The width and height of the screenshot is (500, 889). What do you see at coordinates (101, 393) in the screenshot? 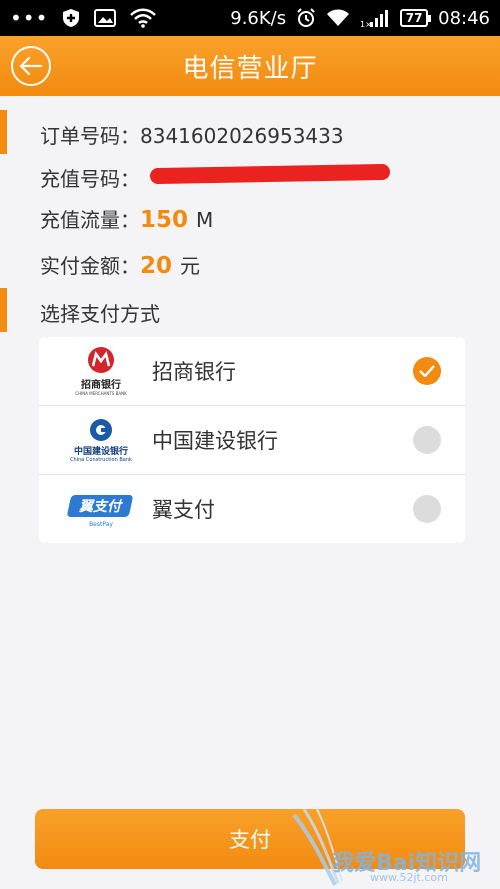
I see `cmb-logo-sub: CHINA MERCHANTS BANK` at bounding box center [101, 393].